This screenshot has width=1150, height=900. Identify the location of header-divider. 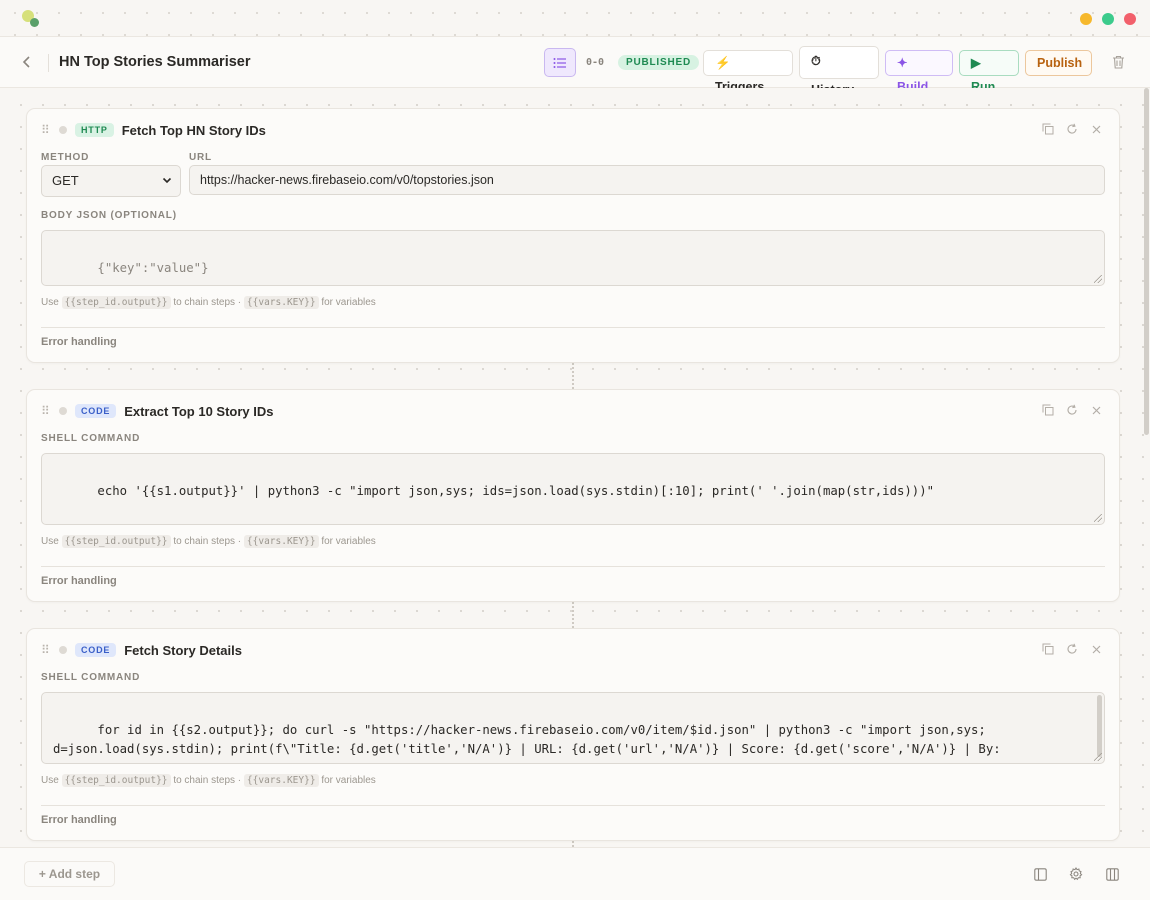
(48, 63).